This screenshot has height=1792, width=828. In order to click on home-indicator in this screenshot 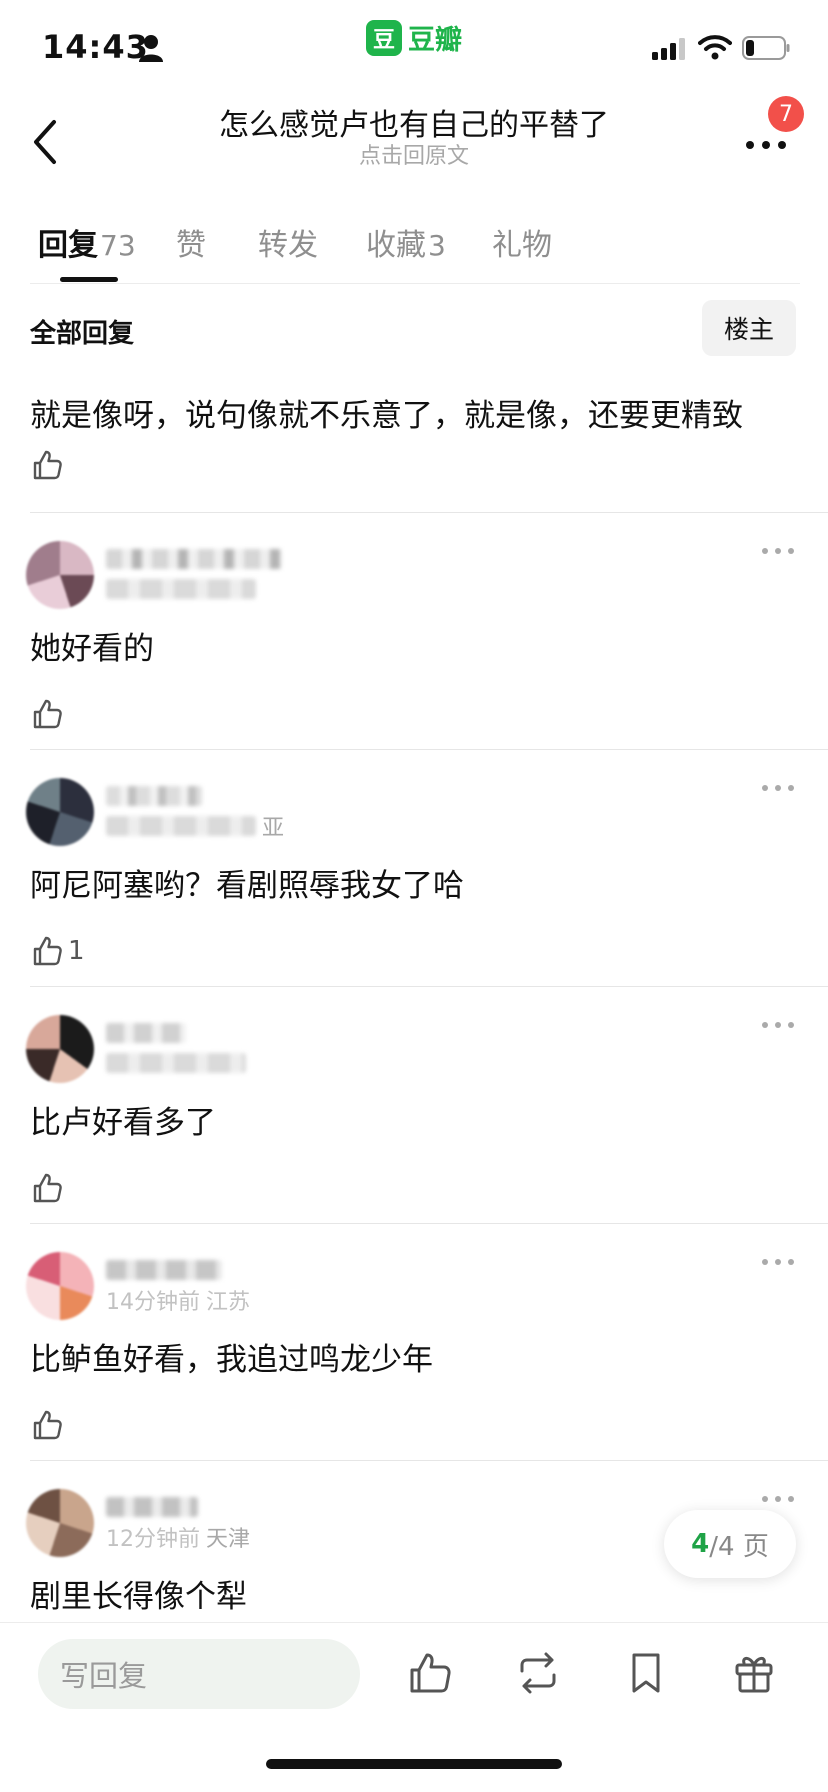, I will do `click(414, 1764)`.